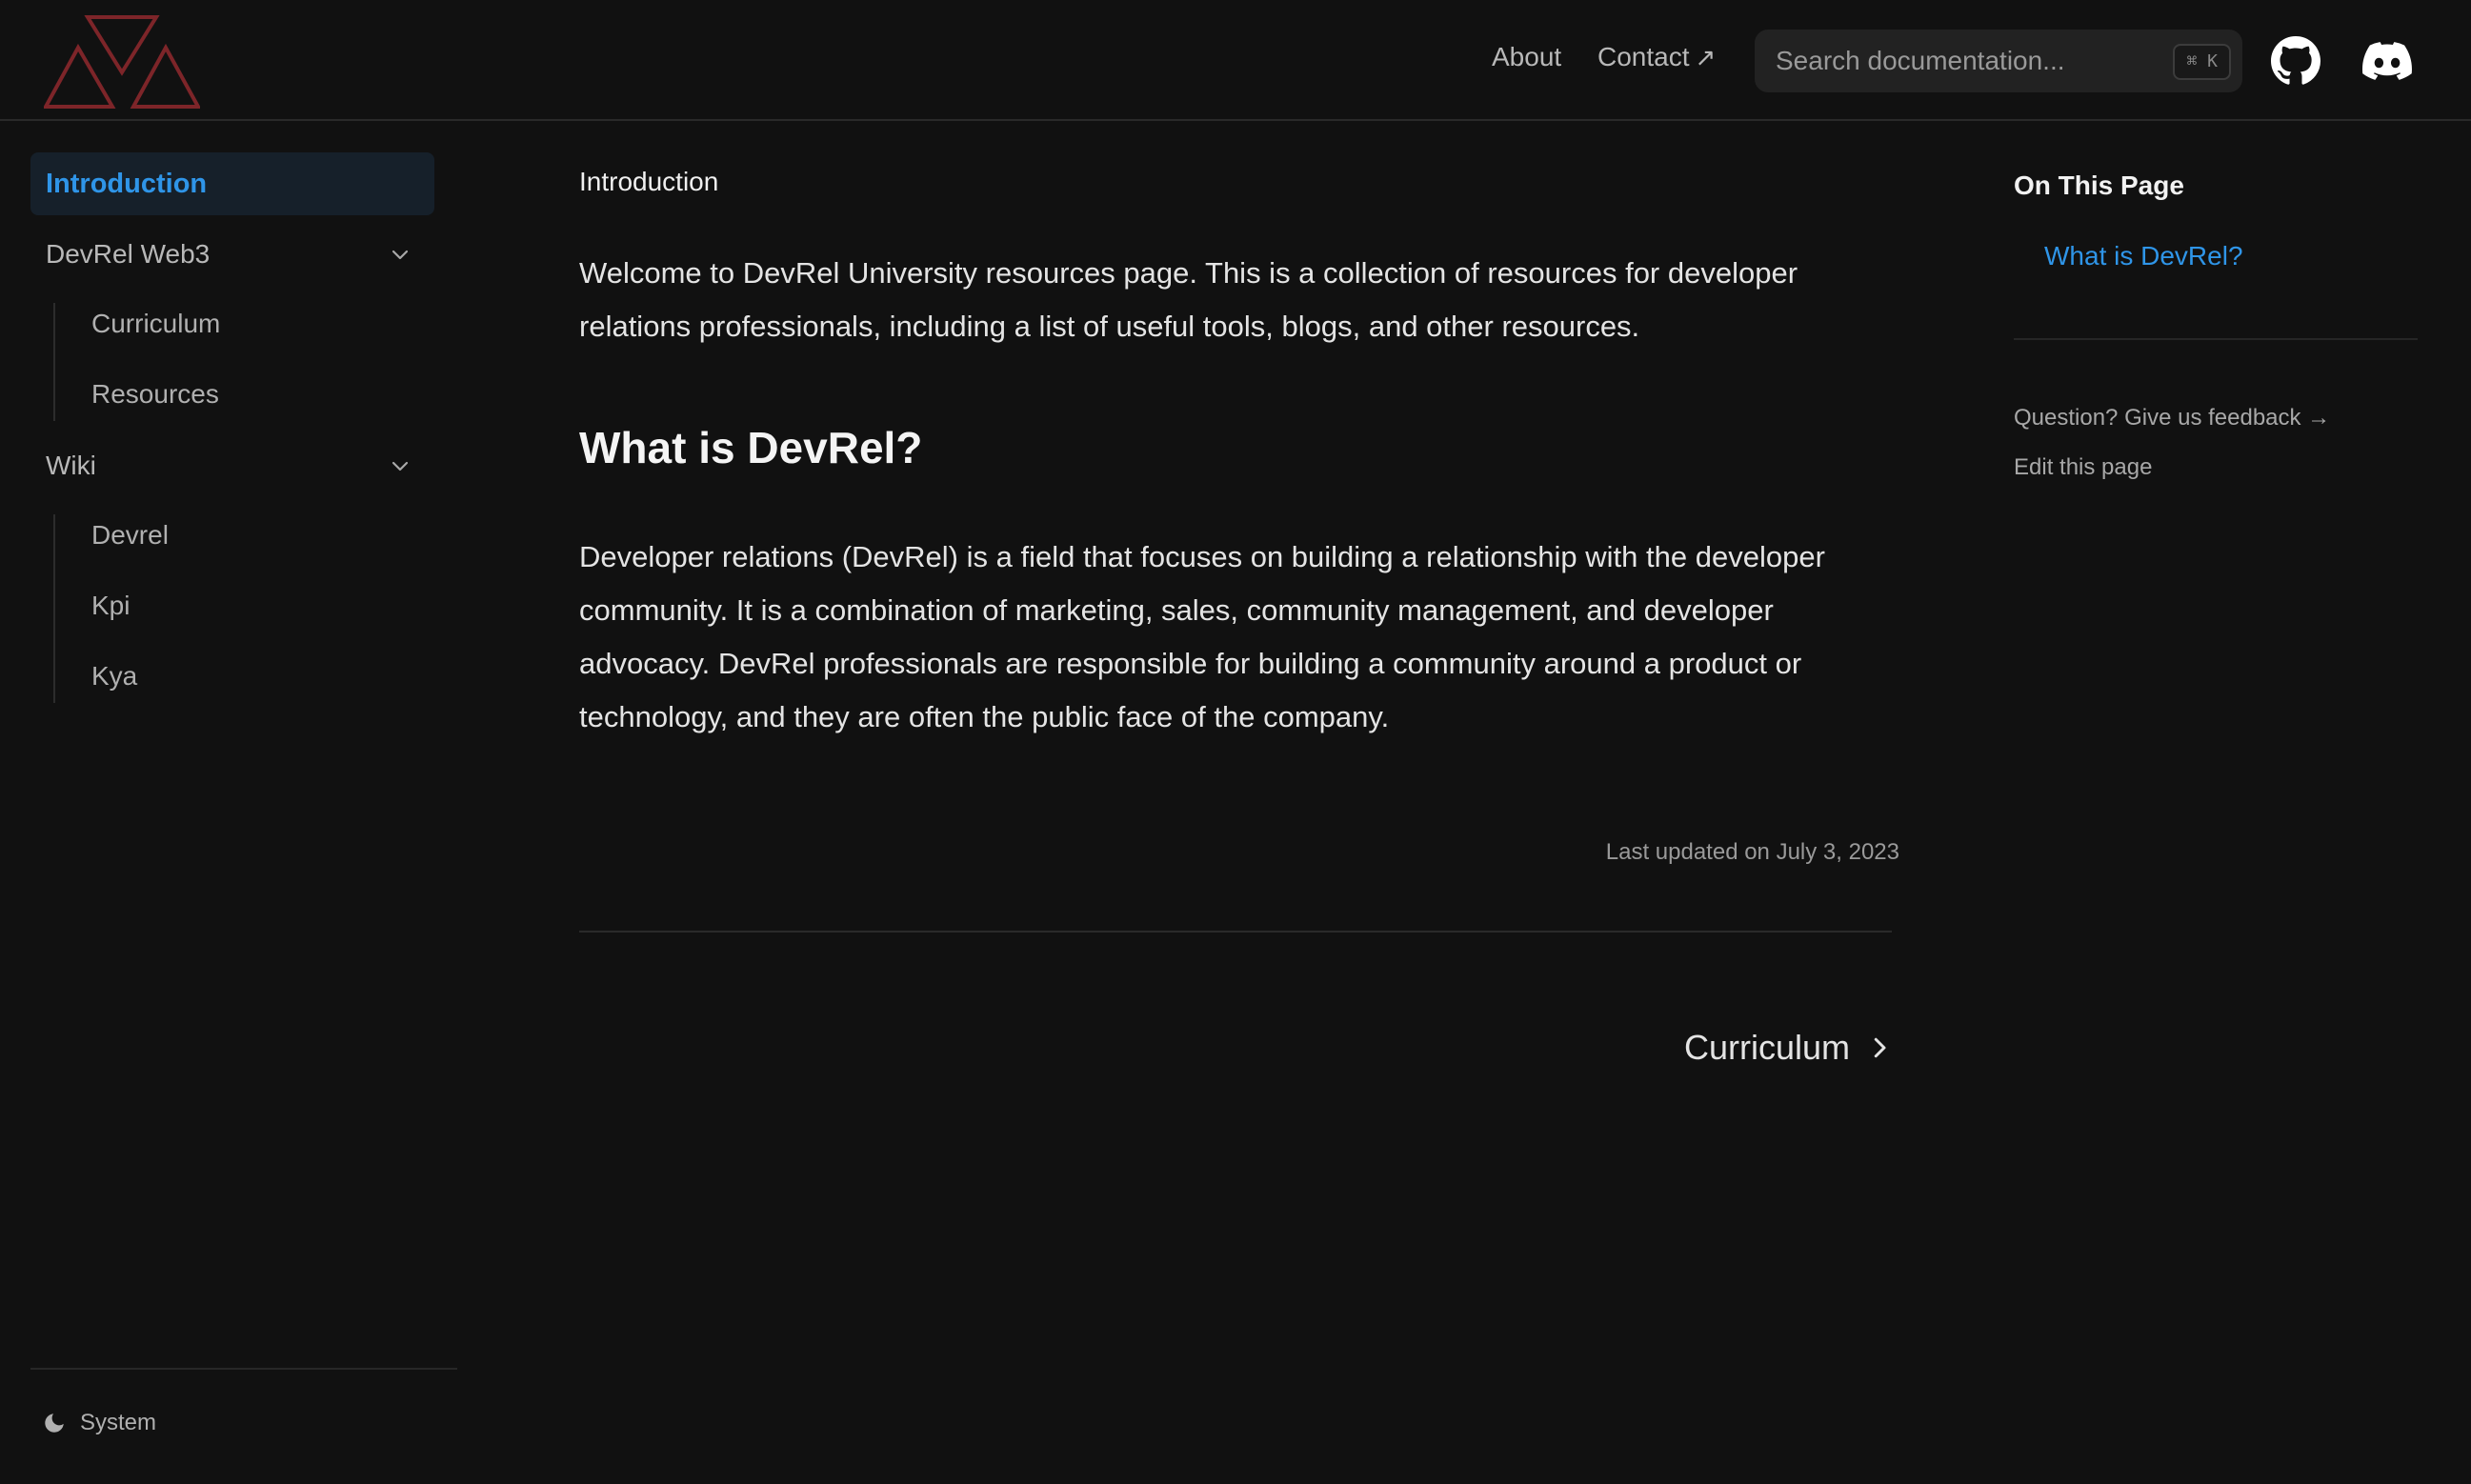  I want to click on sidebar-divider, so click(243, 1369).